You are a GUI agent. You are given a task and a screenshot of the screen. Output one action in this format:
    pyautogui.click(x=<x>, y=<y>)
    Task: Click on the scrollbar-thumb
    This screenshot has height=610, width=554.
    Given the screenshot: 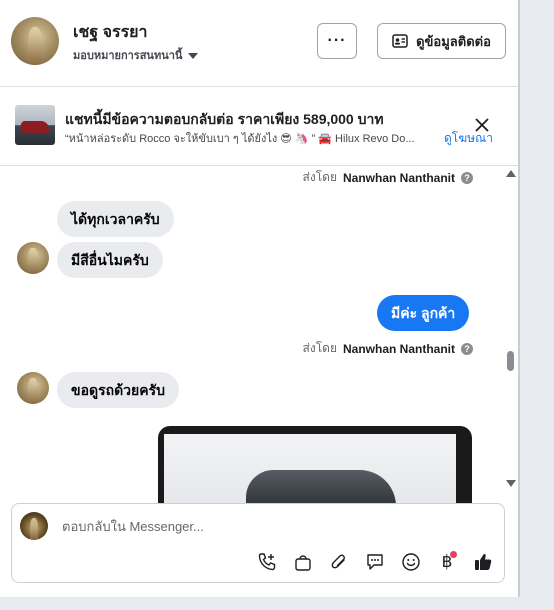 What is the action you would take?
    pyautogui.click(x=510, y=361)
    